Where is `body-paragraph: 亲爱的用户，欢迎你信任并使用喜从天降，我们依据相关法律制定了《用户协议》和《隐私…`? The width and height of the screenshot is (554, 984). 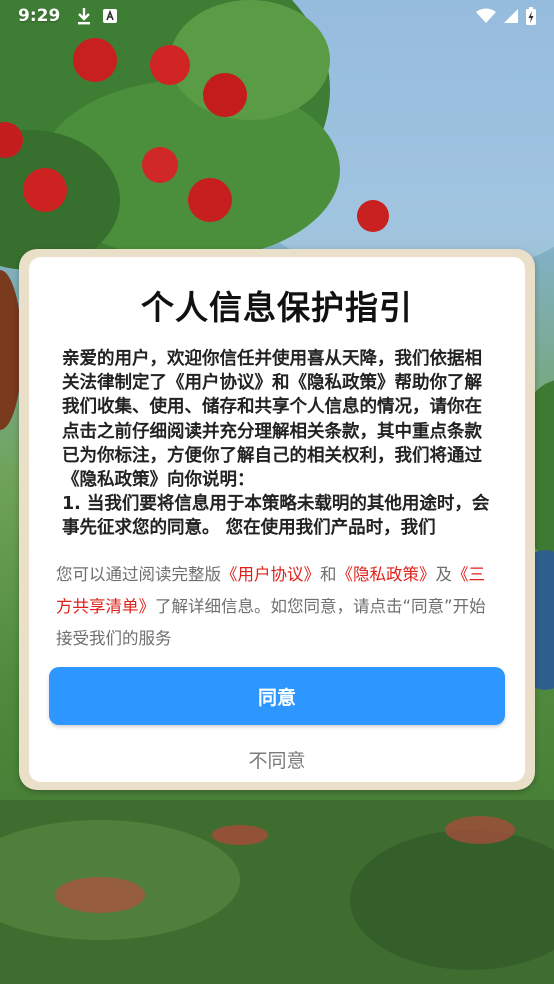
body-paragraph: 亲爱的用户，欢迎你信任并使用喜从天降，我们依据相关法律制定了《用户协议》和《隐私… is located at coordinates (272, 420).